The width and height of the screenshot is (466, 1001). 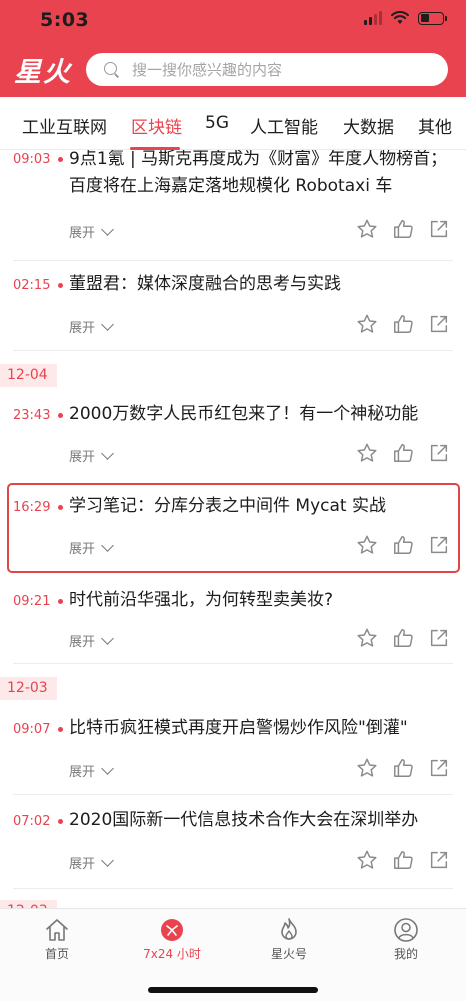 I want to click on nav-home: 首页, so click(x=57, y=939).